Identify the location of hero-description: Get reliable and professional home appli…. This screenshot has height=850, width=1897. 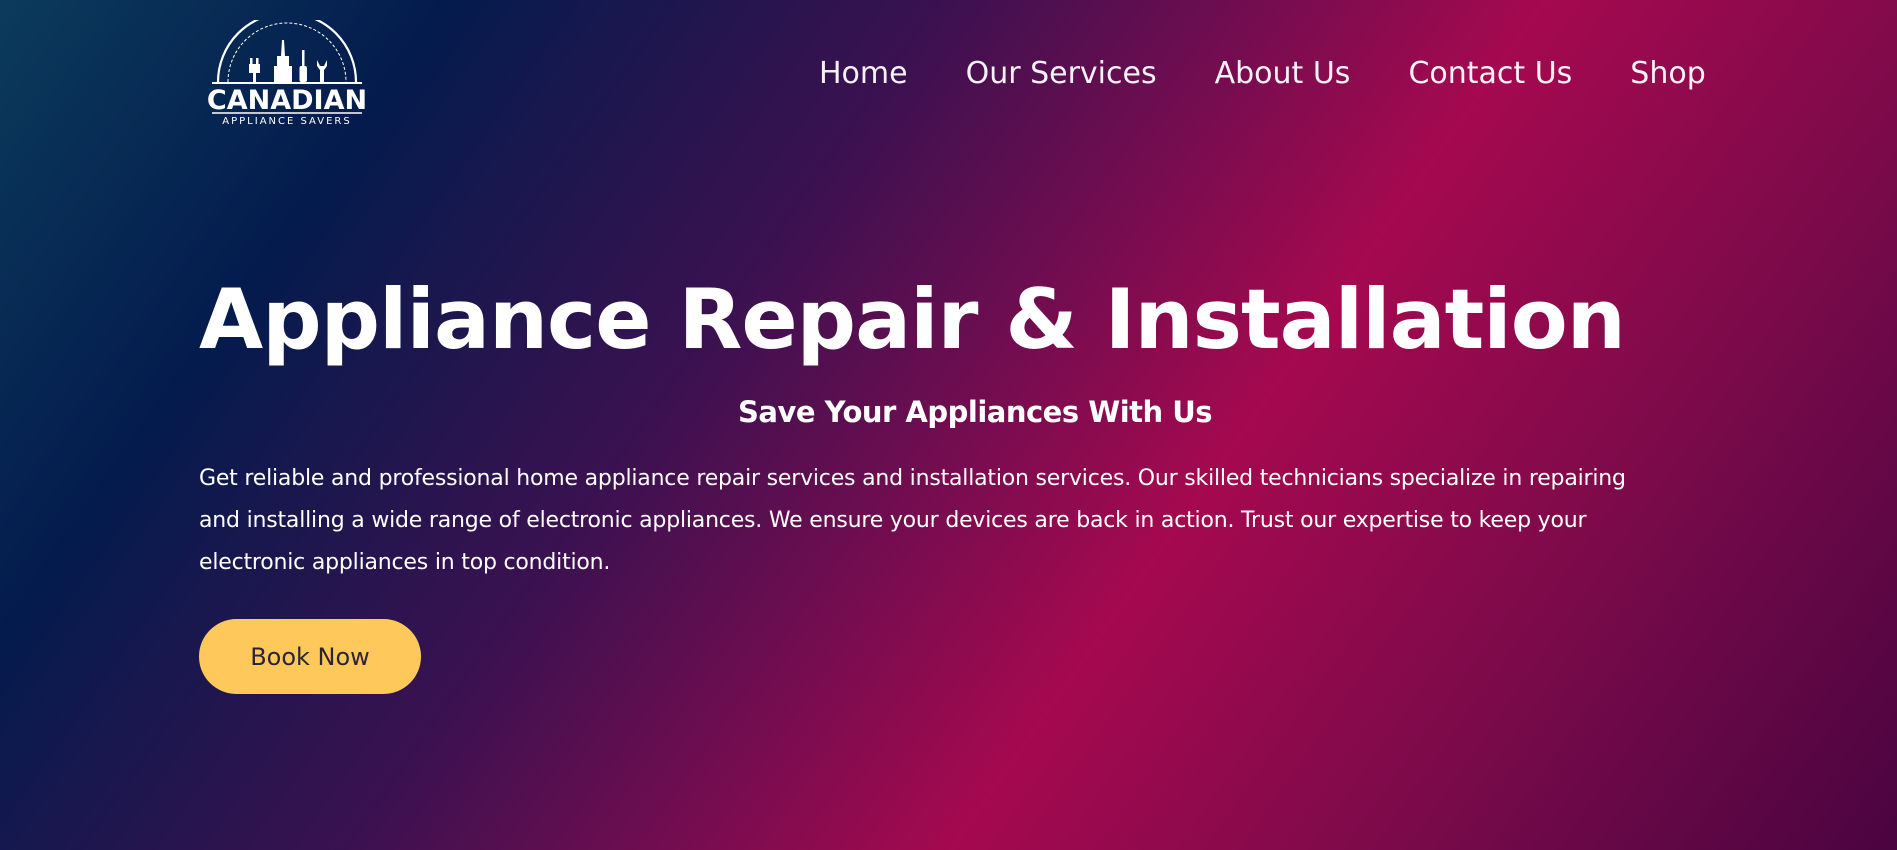
(912, 520).